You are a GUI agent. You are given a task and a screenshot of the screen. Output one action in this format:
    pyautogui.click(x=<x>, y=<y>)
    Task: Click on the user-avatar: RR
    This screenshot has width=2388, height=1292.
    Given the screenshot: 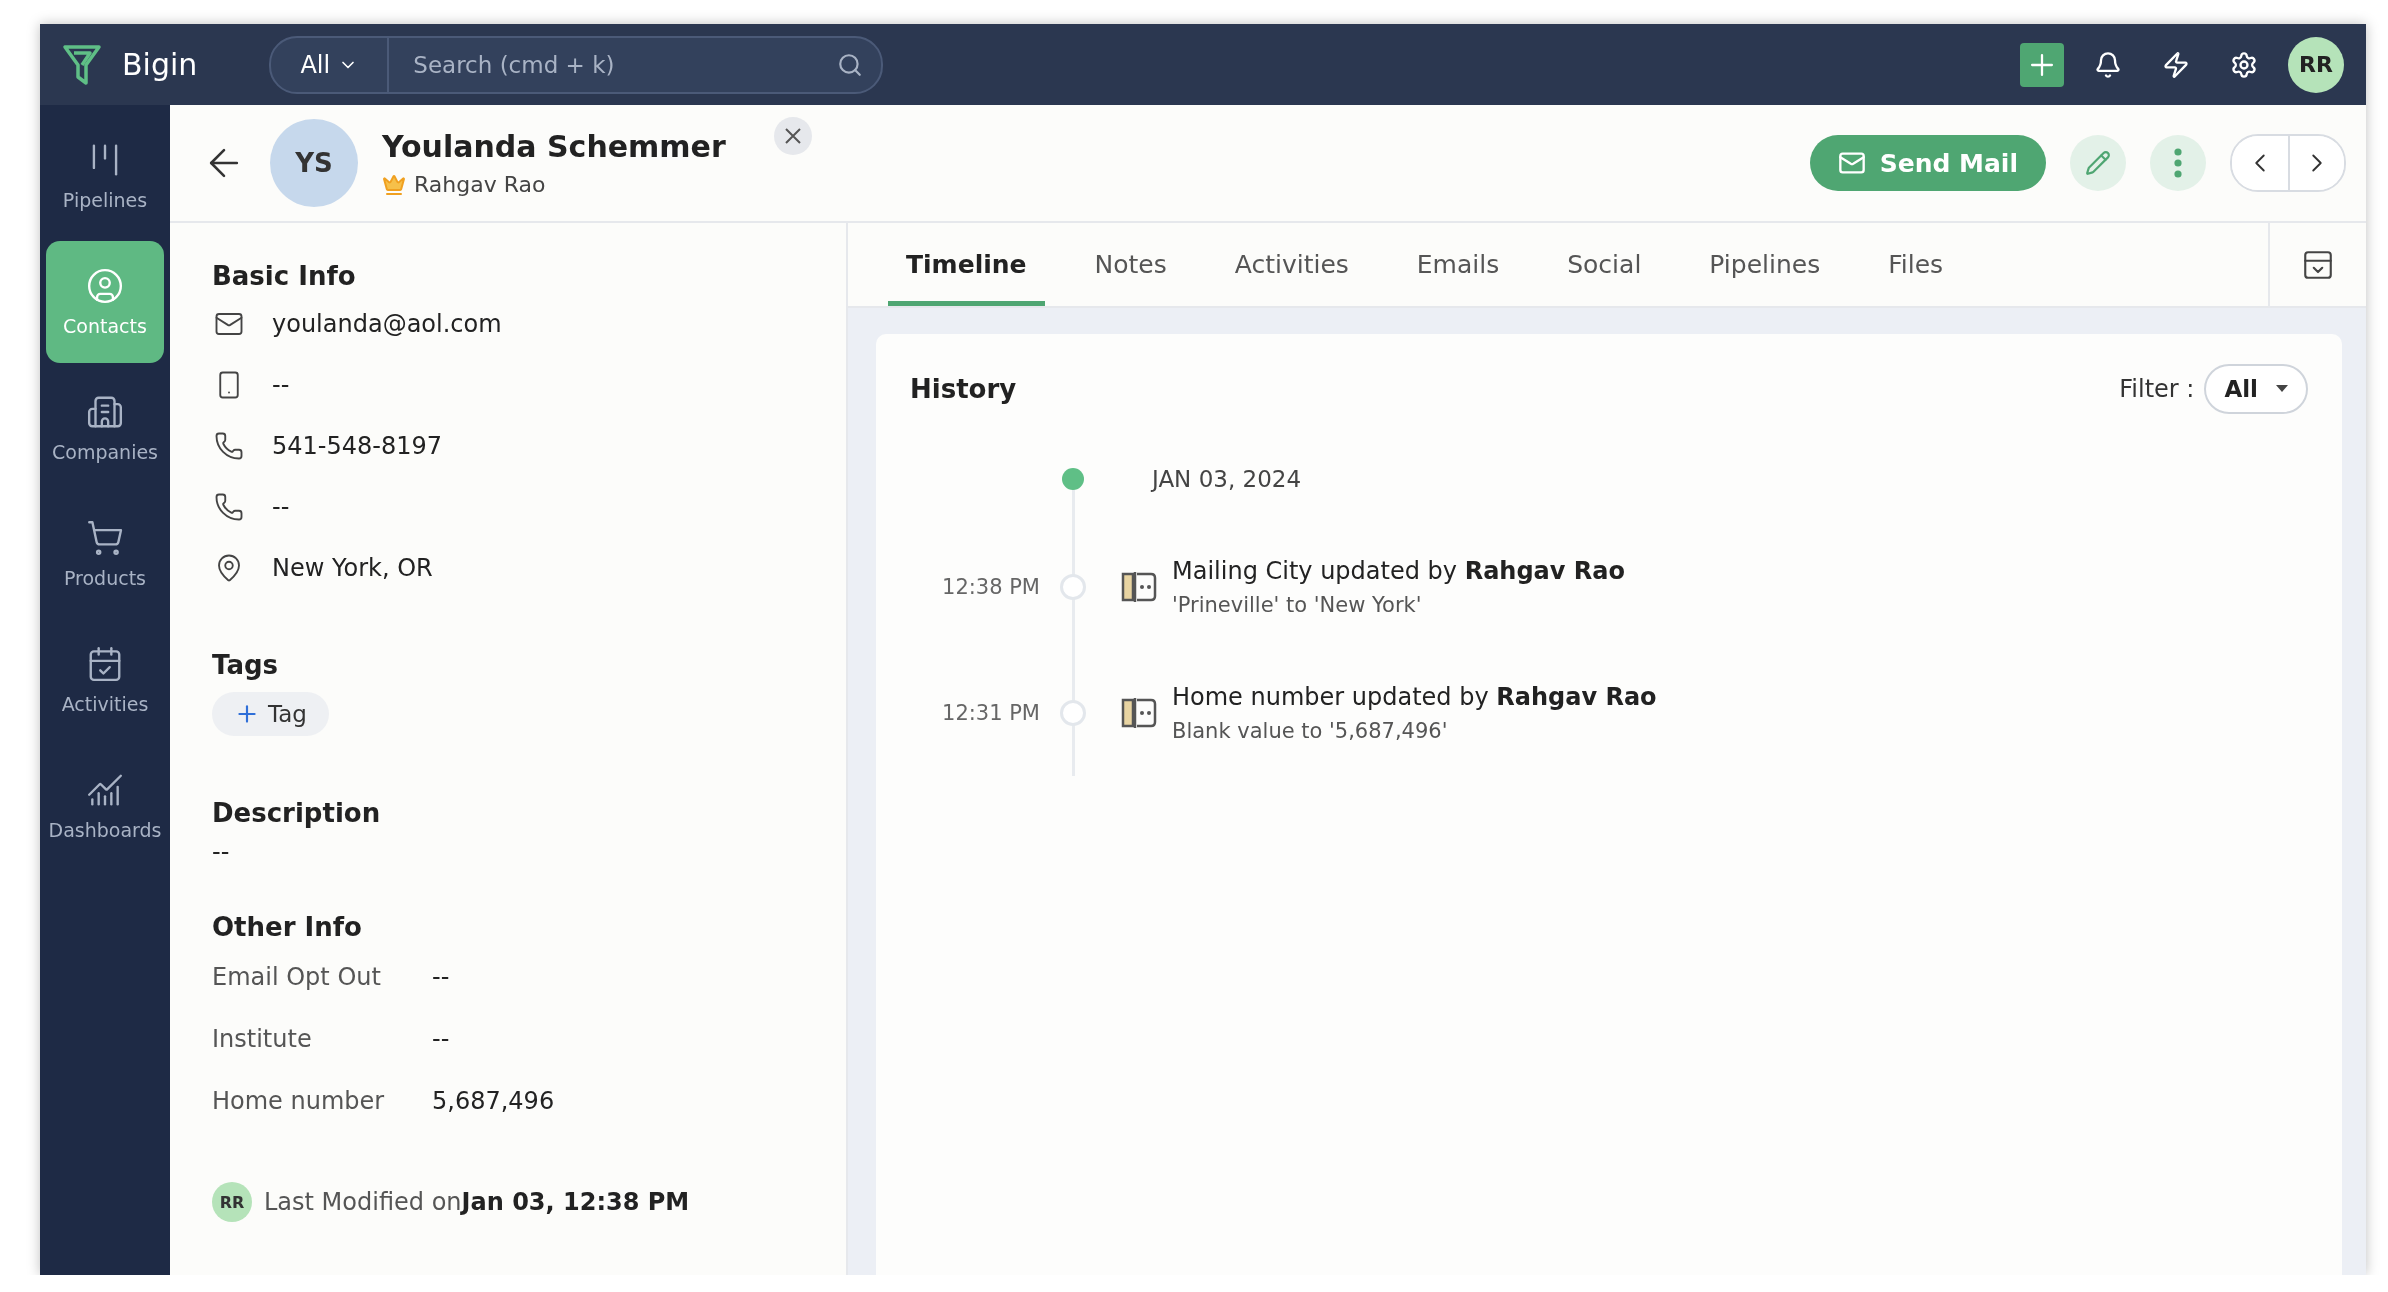 What is the action you would take?
    pyautogui.click(x=2316, y=64)
    